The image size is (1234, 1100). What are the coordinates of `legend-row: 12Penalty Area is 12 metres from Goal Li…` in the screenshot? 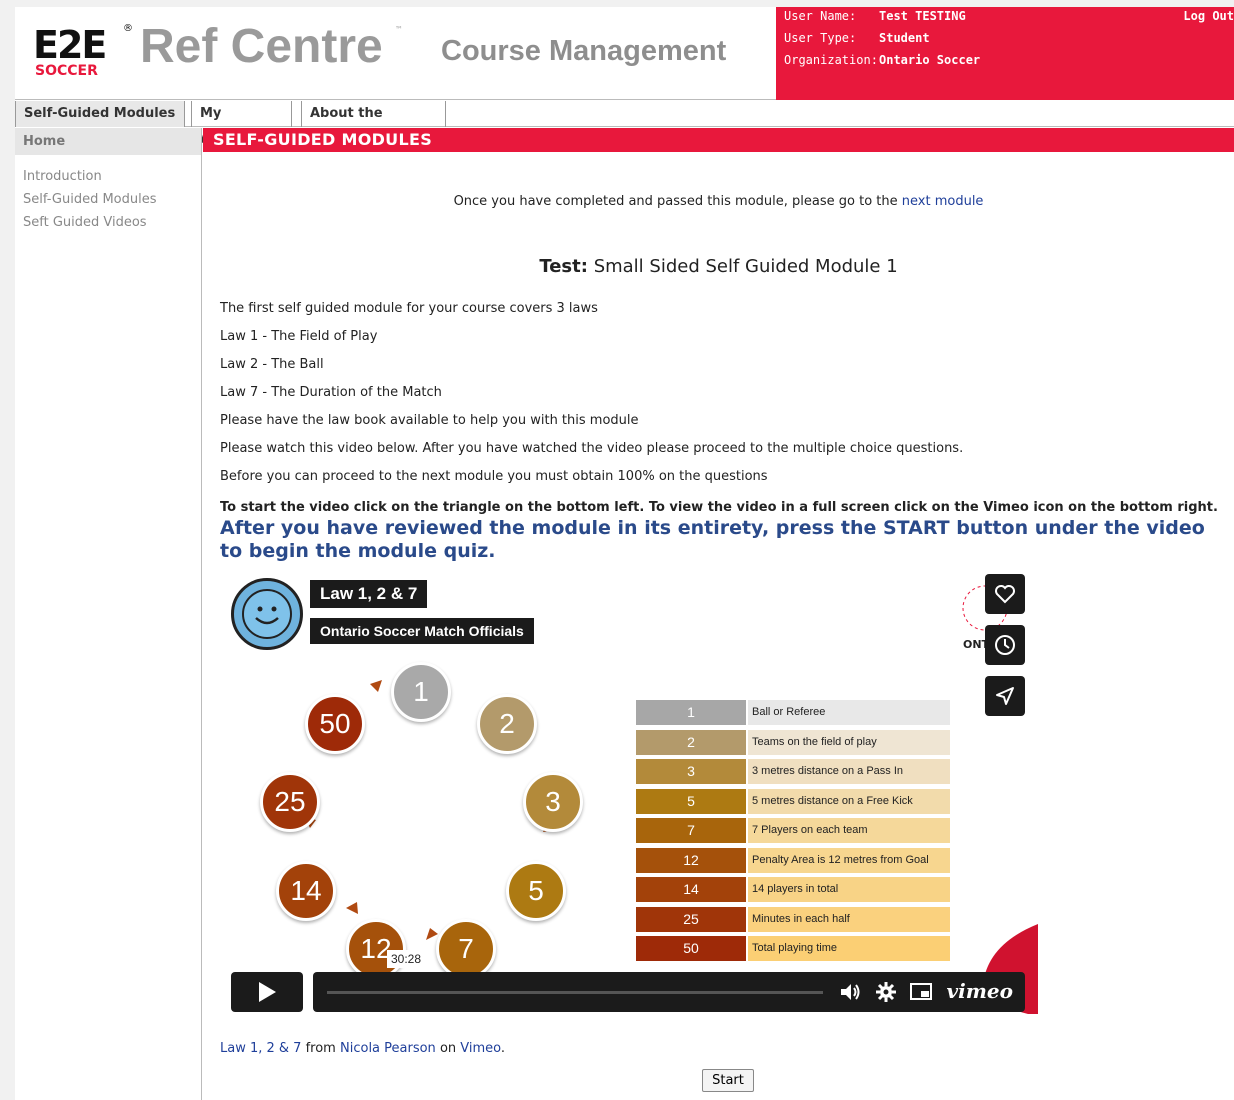 It's located at (794, 869).